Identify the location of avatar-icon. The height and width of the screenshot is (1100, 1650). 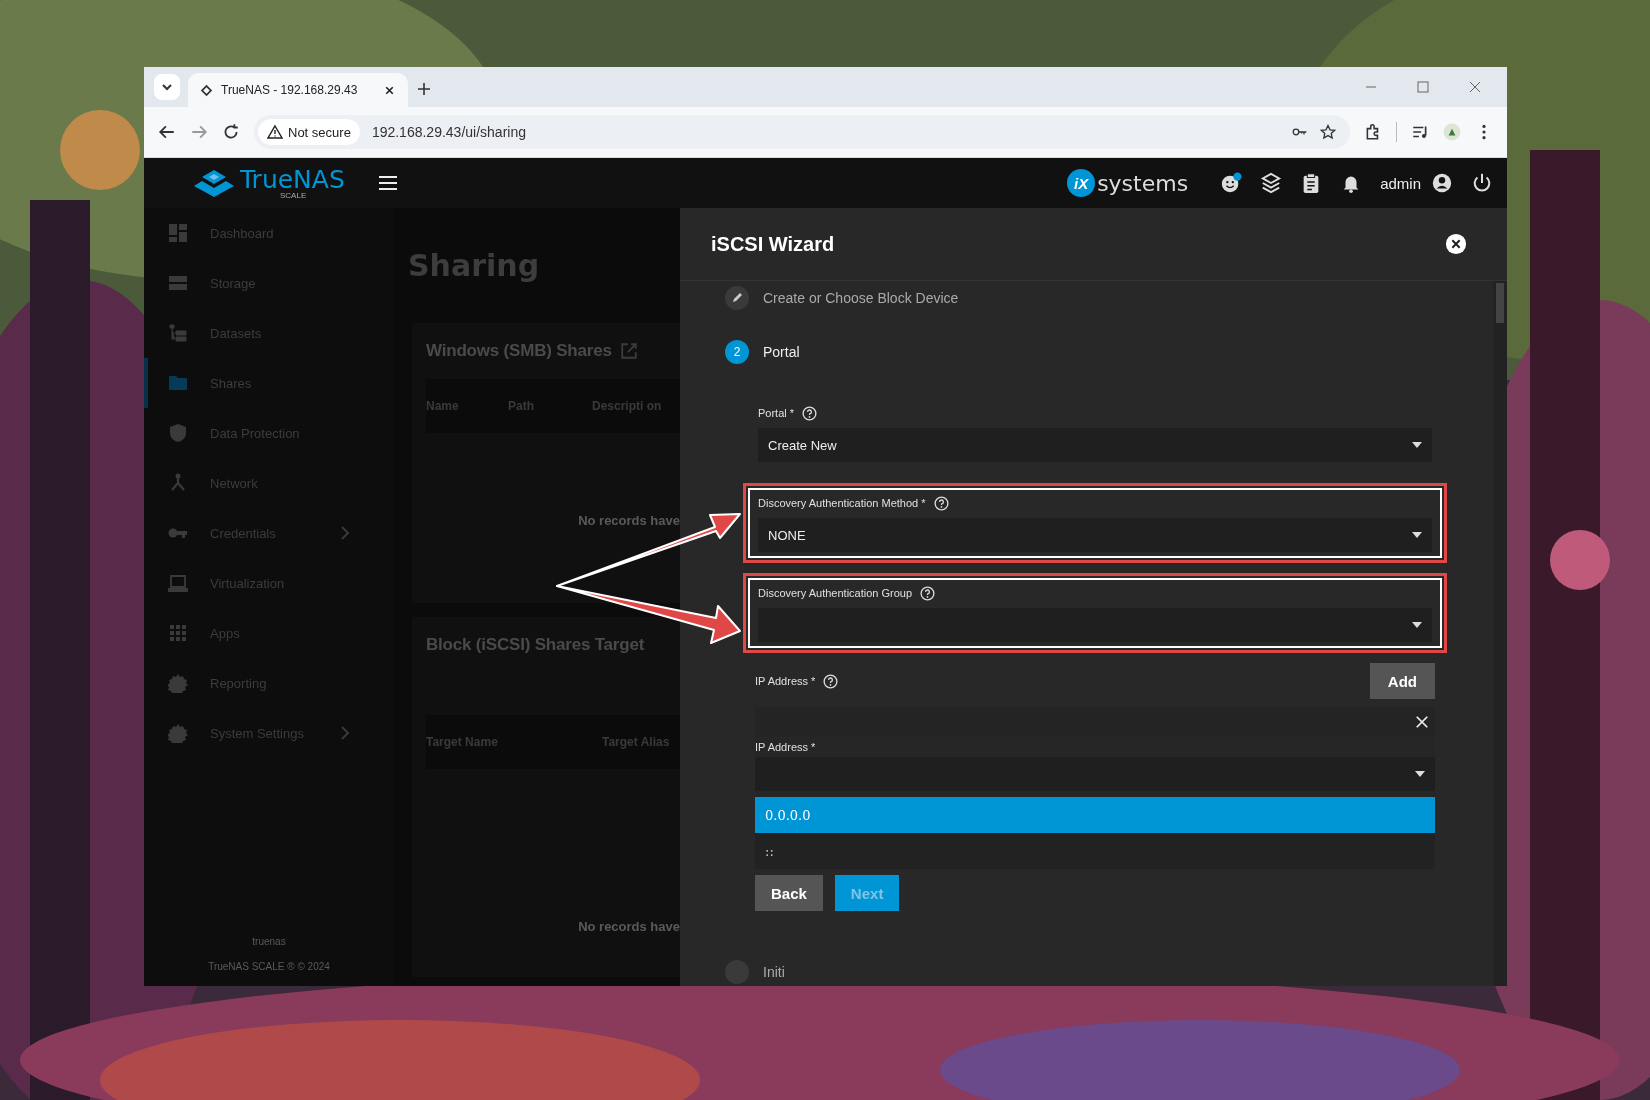
(1452, 132).